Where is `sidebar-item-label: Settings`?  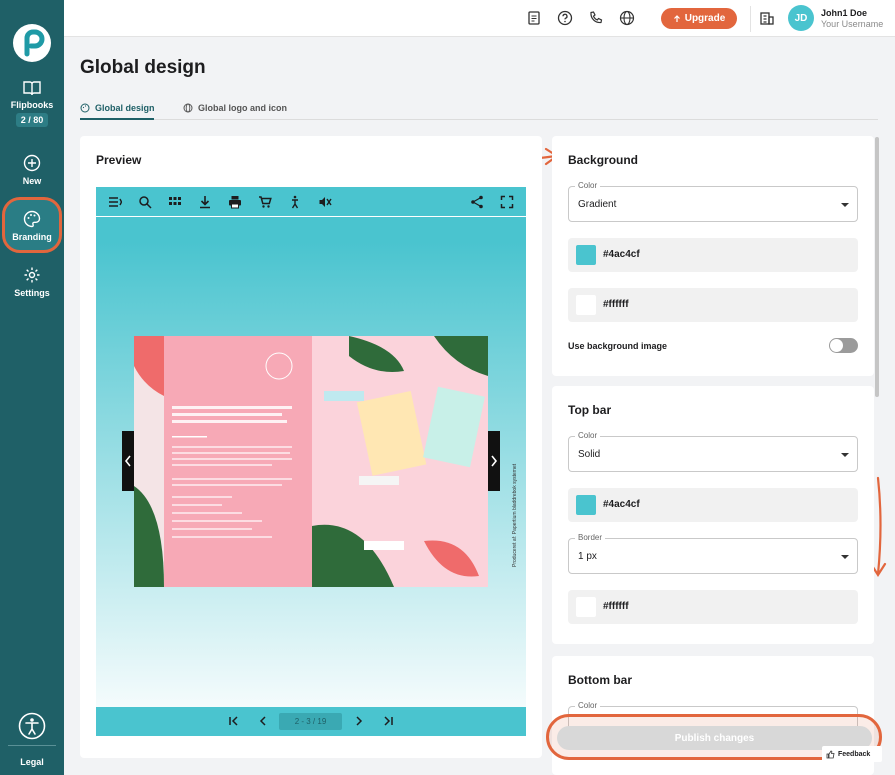 sidebar-item-label: Settings is located at coordinates (32, 293).